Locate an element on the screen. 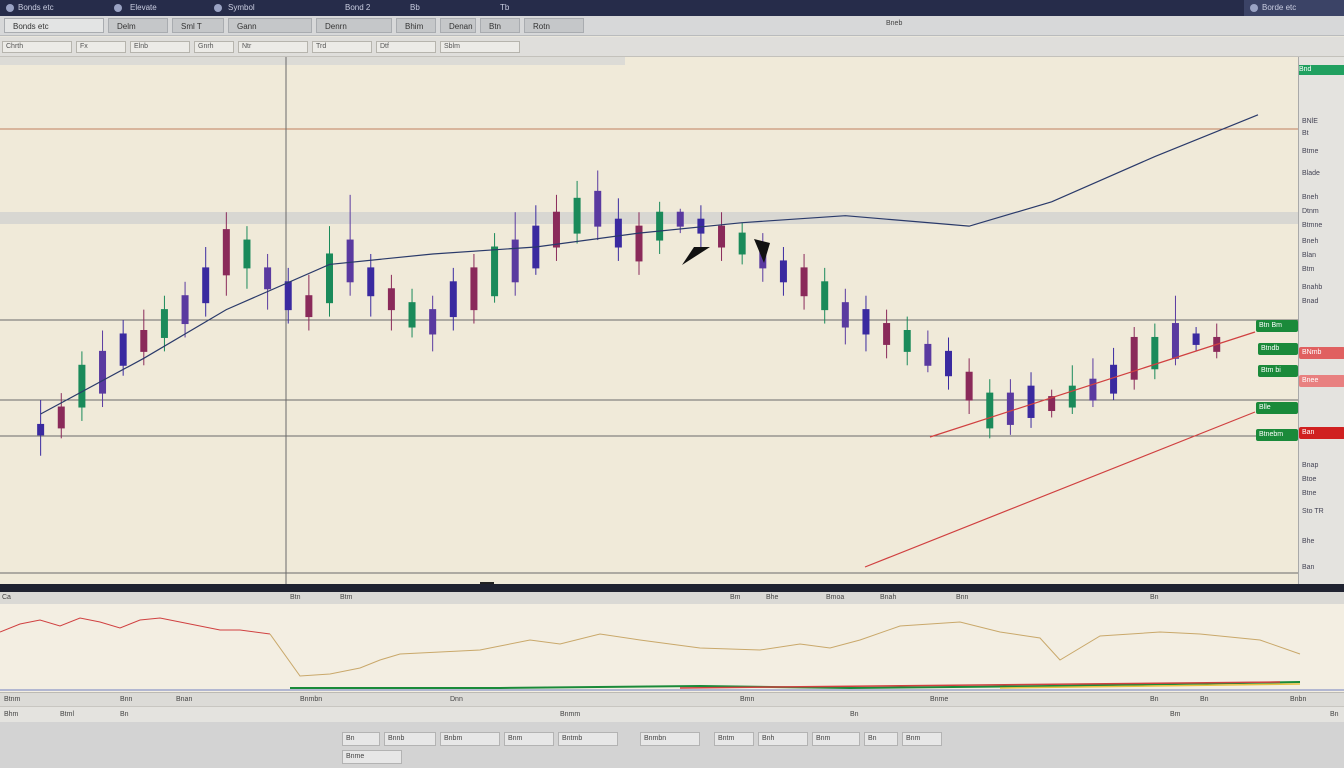 The width and height of the screenshot is (1344, 768). footer-button-6: Bntm is located at coordinates (734, 739).